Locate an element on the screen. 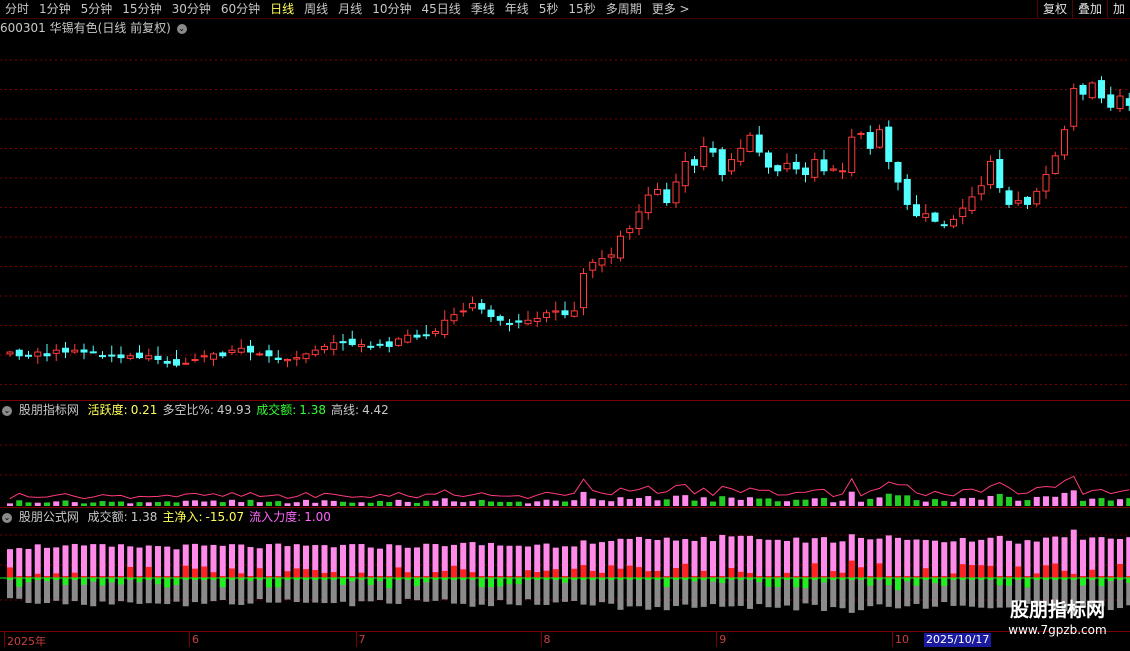 This screenshot has width=1130, height=651. time-axis: 2025/10/17 2025年 6 7 8 9 10 is located at coordinates (565, 641).